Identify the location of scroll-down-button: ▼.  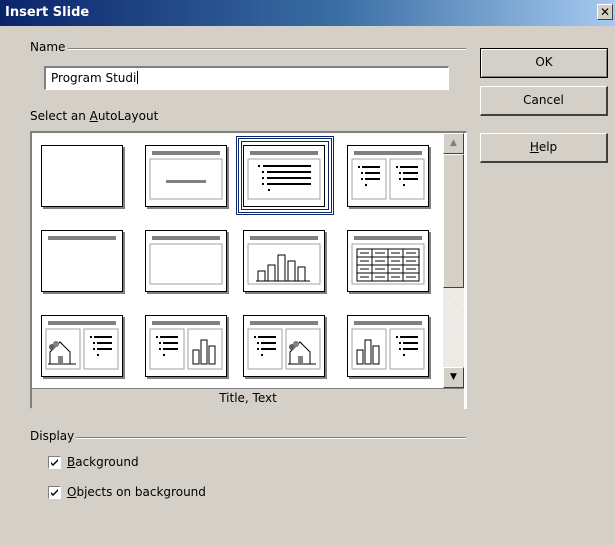
(453, 377).